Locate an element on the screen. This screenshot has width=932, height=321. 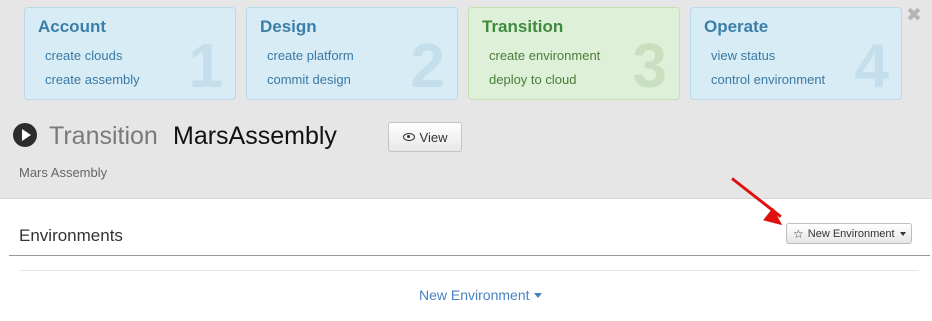
view-button: View is located at coordinates (425, 137).